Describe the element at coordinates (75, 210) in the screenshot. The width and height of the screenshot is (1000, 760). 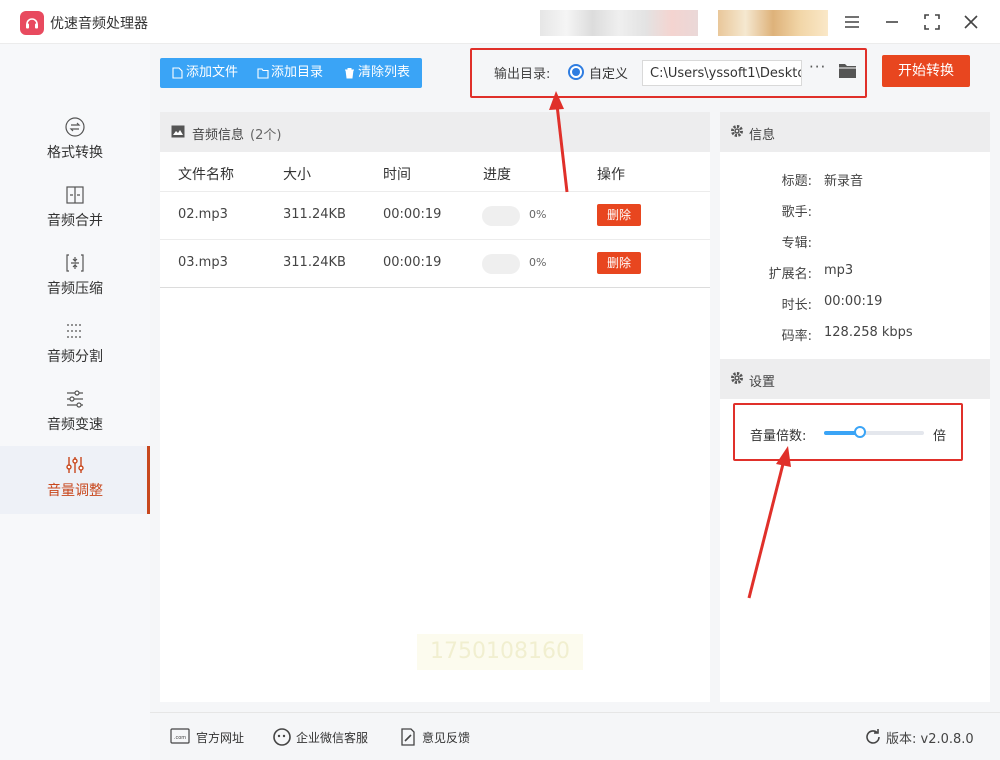
I see `sidebar-item-merge: 音频合并` at that location.